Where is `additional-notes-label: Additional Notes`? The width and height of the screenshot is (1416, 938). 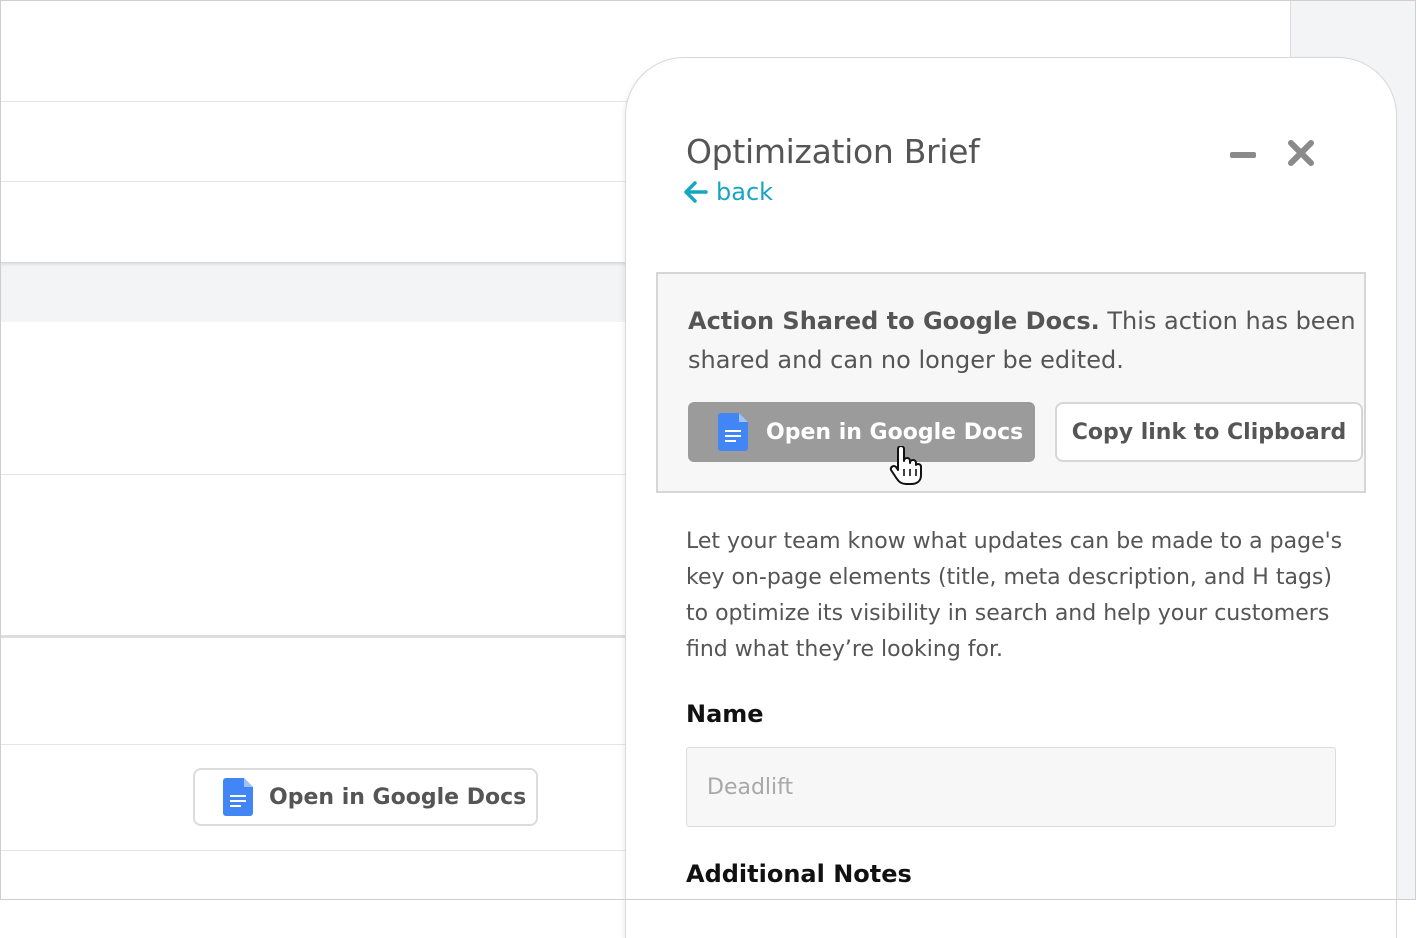 additional-notes-label: Additional Notes is located at coordinates (799, 874).